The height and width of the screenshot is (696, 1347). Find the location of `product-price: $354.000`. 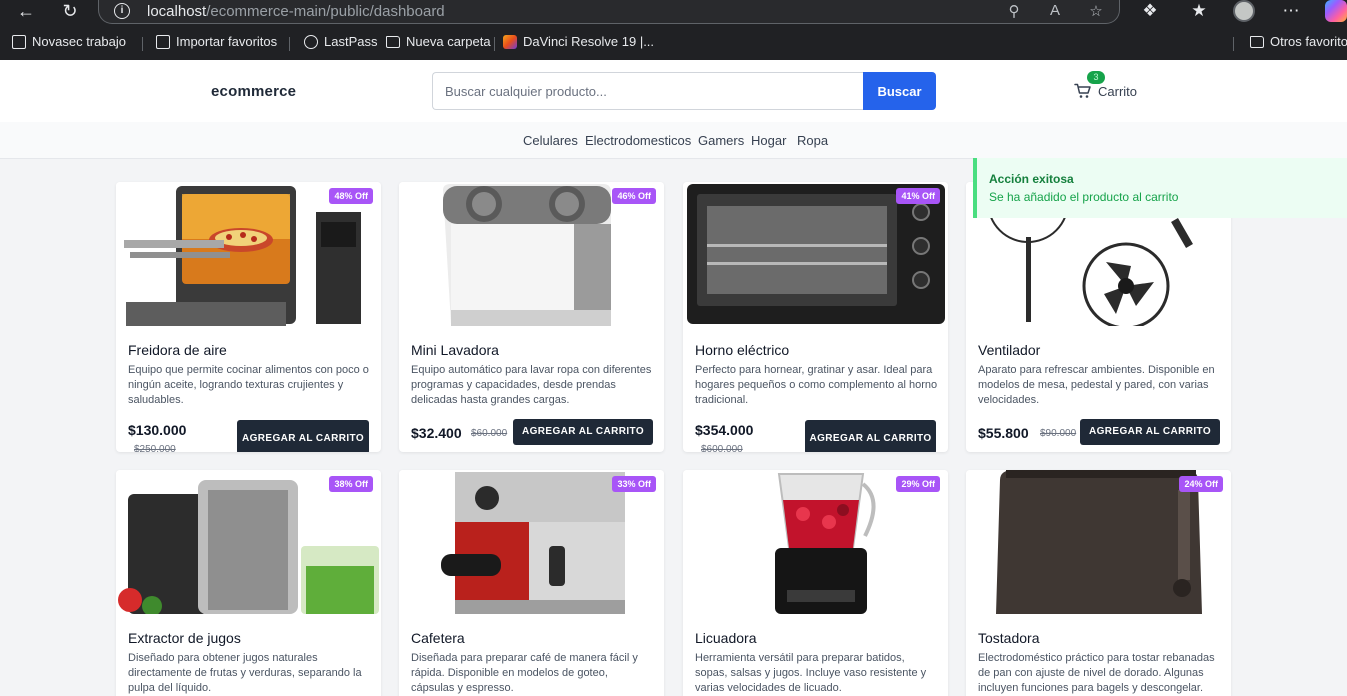

product-price: $354.000 is located at coordinates (724, 430).